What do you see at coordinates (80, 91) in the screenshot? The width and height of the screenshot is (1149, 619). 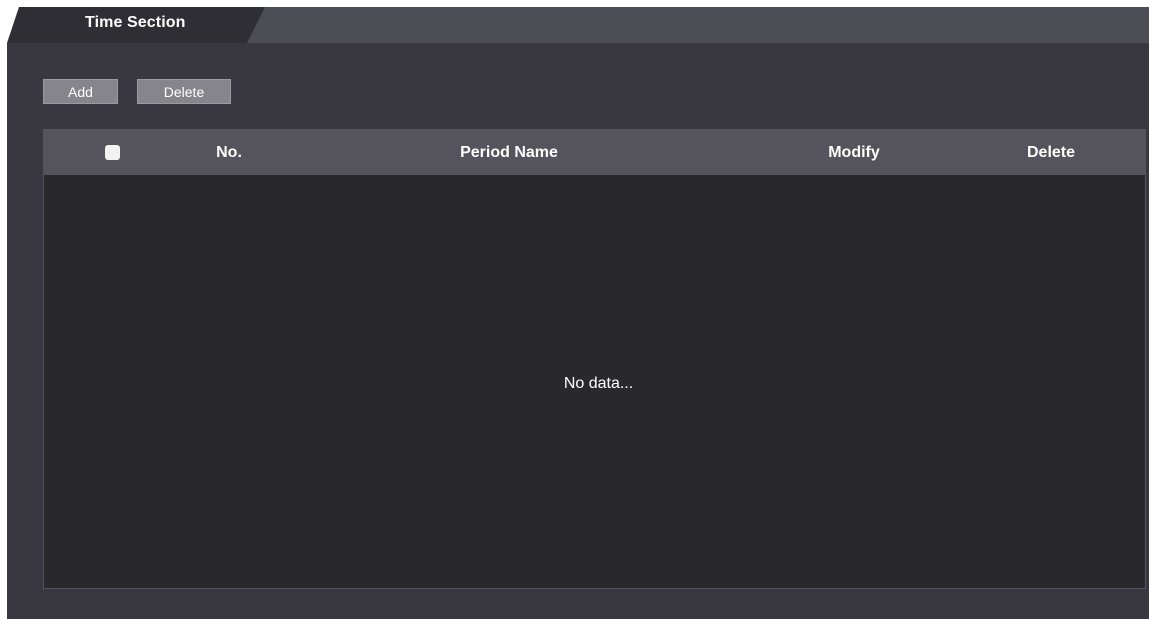 I see `add-button: Add` at bounding box center [80, 91].